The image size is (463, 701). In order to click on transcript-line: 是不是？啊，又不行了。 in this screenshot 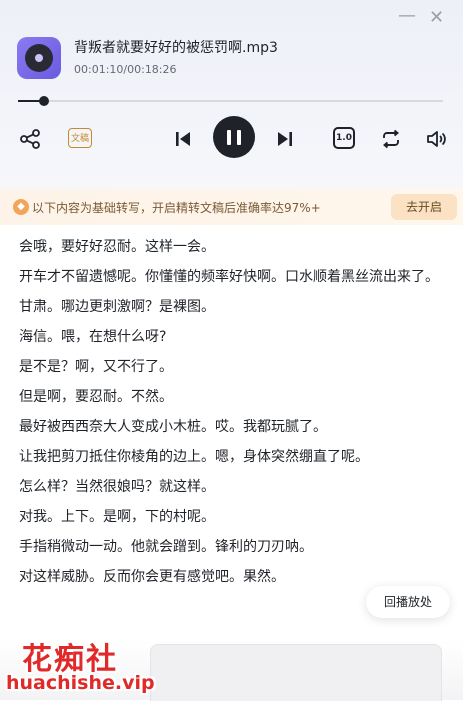, I will do `click(234, 367)`.